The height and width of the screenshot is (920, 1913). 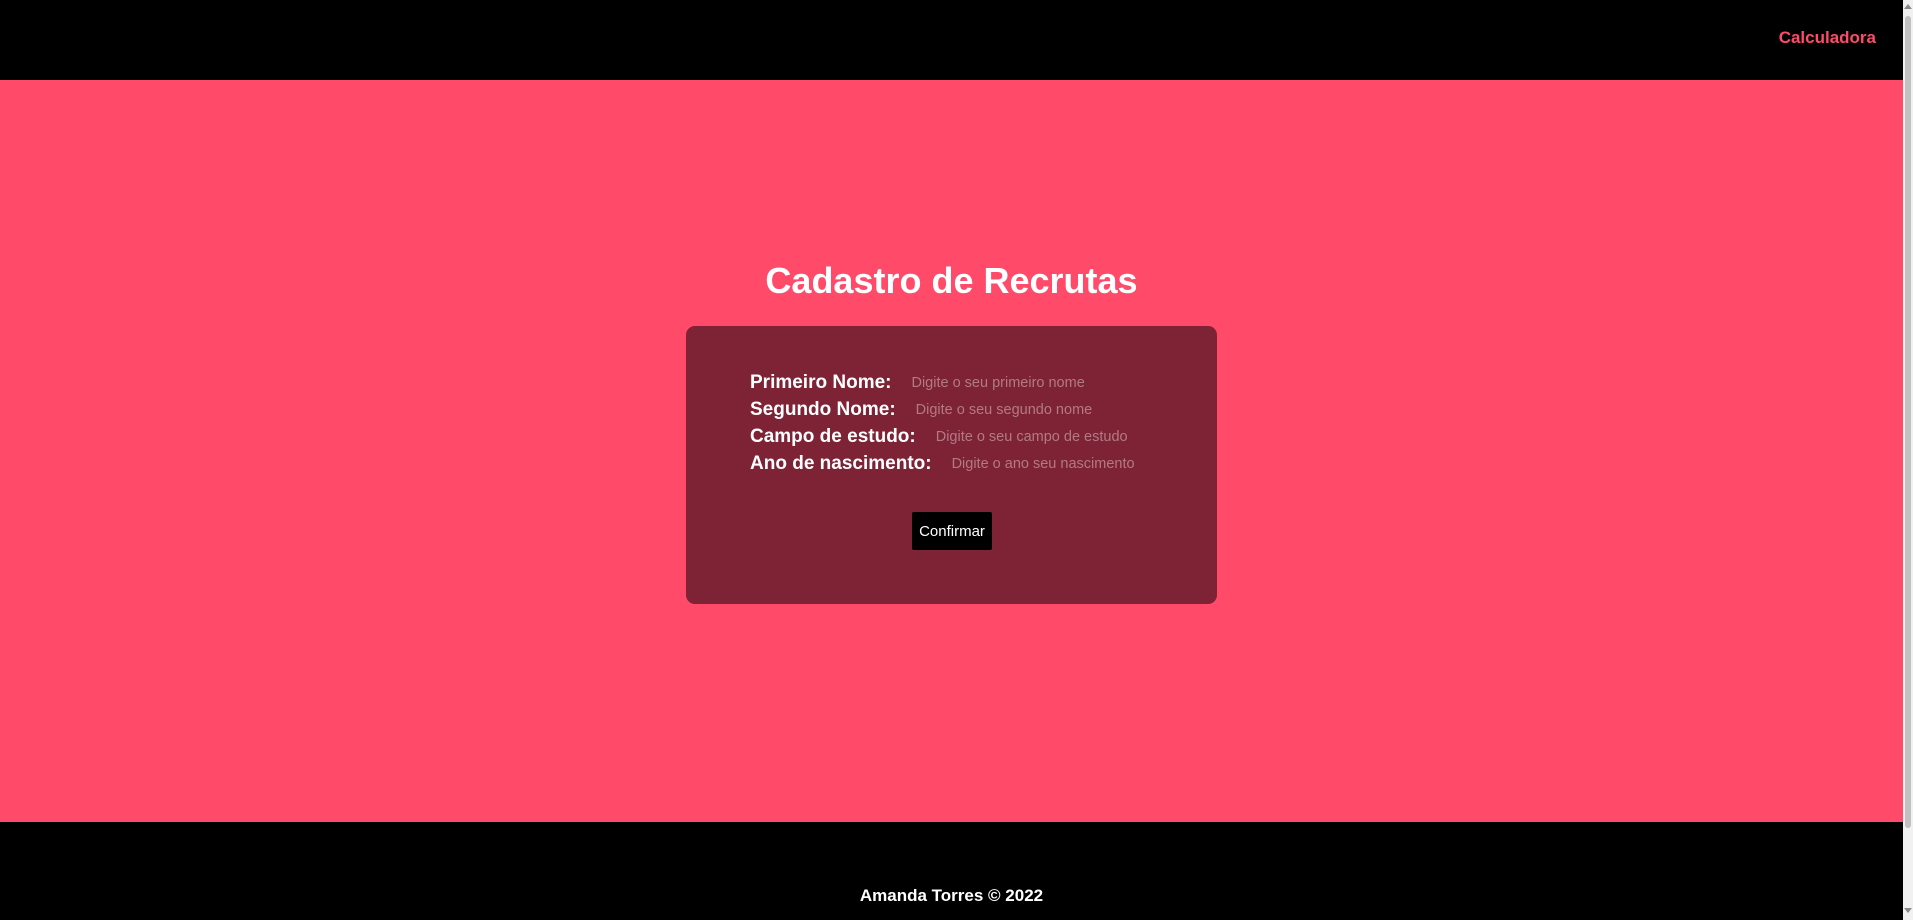 I want to click on confirm-button: Confirmar, so click(x=952, y=531).